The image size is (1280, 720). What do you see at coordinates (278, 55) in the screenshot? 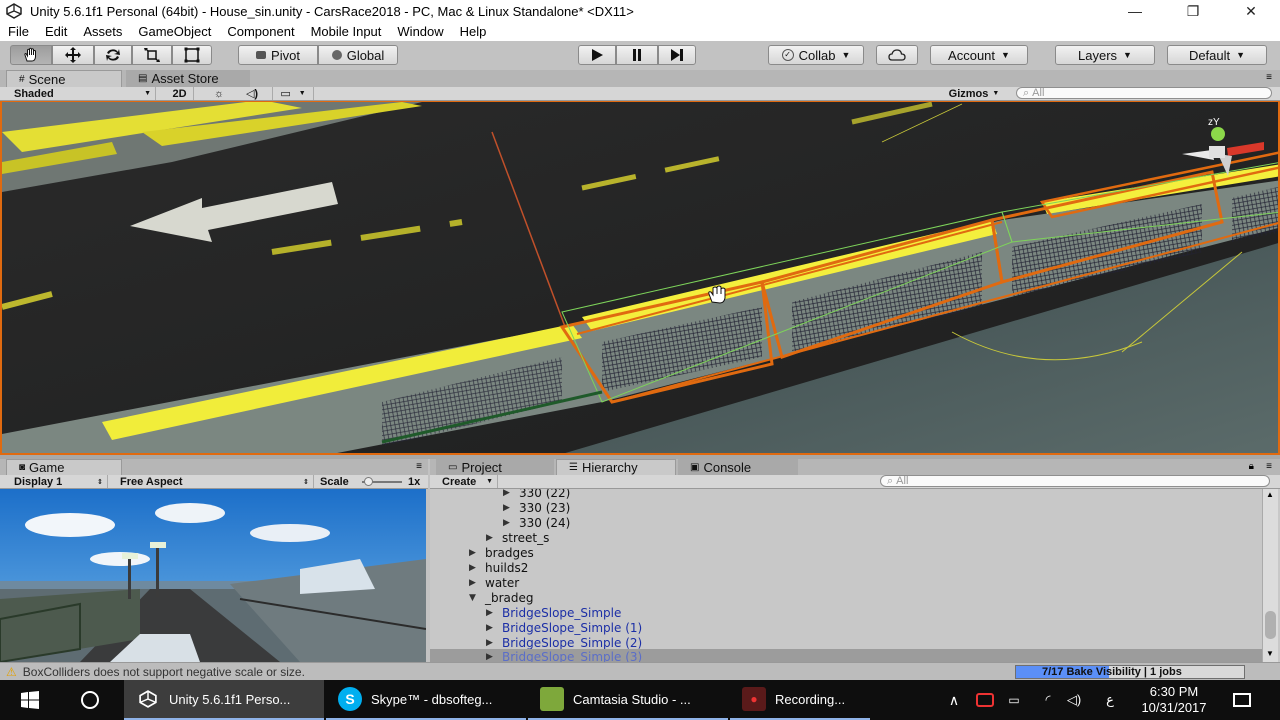
I see `pivot-toggle: Pivot` at bounding box center [278, 55].